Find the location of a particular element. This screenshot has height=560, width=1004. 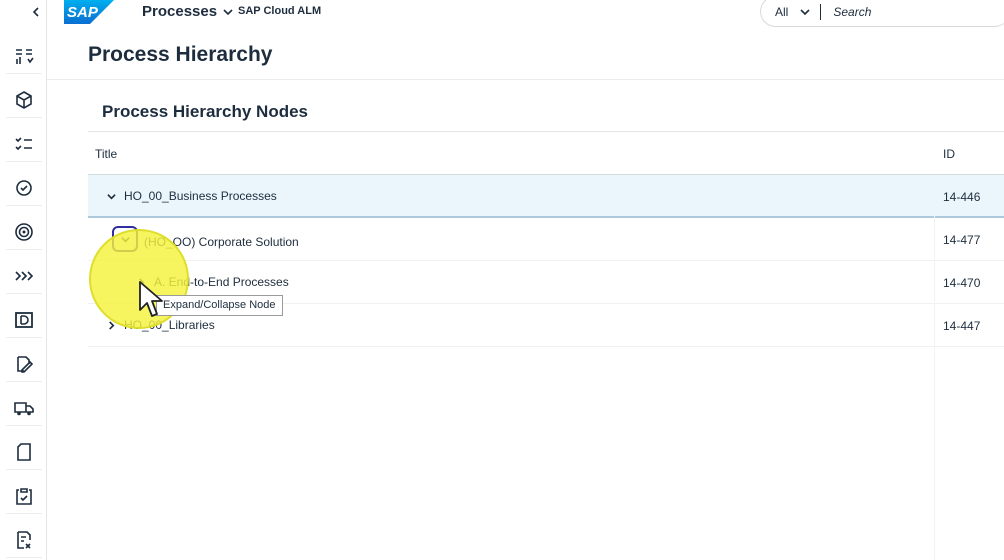

nav-checklist-button is located at coordinates (24, 144).